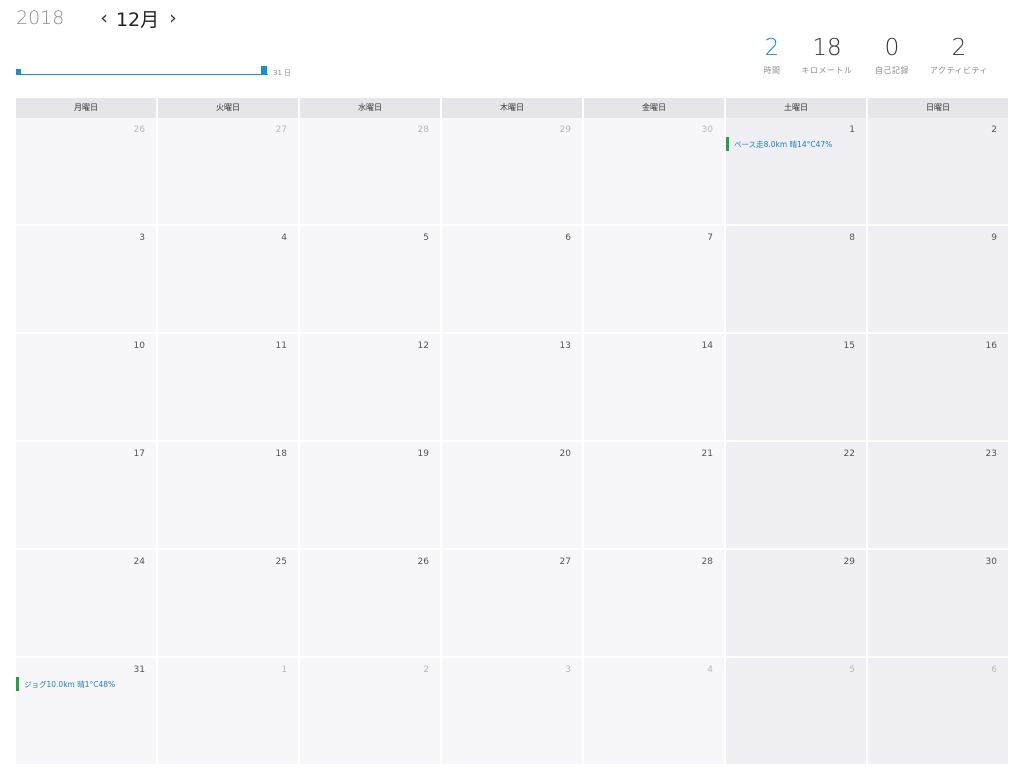  What do you see at coordinates (512, 495) in the screenshot?
I see `calendar-day-cell: 20` at bounding box center [512, 495].